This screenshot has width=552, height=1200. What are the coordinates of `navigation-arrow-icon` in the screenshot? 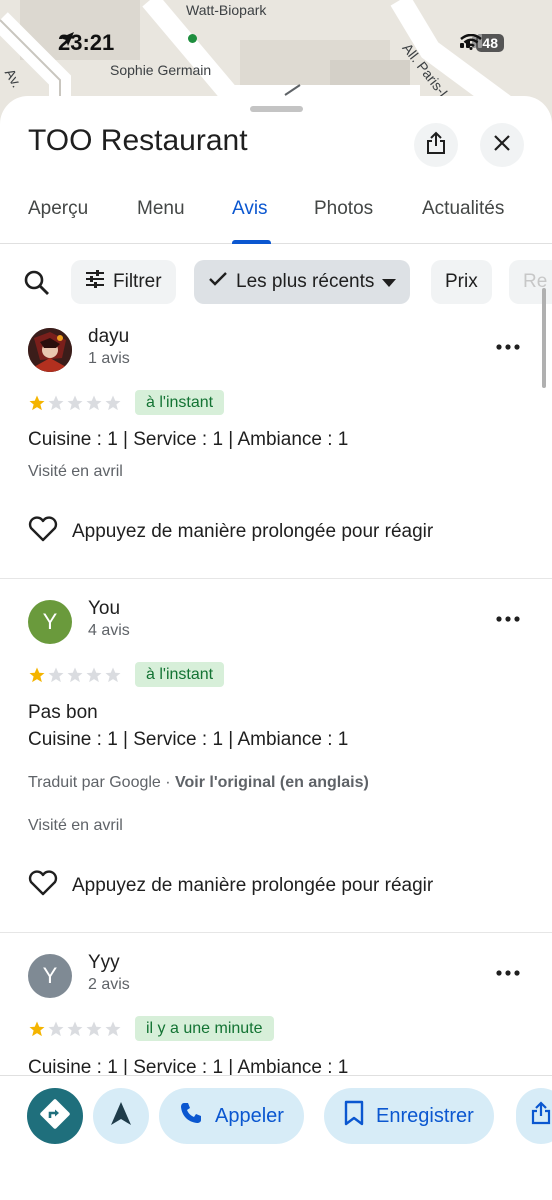 It's located at (121, 1116).